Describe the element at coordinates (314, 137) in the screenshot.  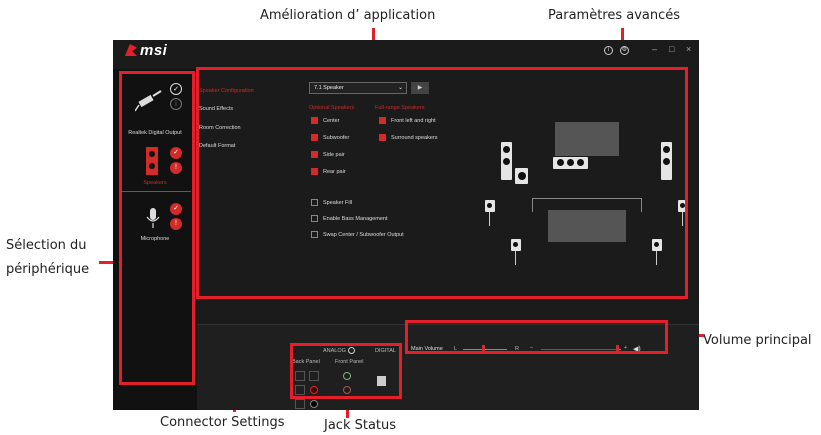
I see `subwoofer-checkbox` at that location.